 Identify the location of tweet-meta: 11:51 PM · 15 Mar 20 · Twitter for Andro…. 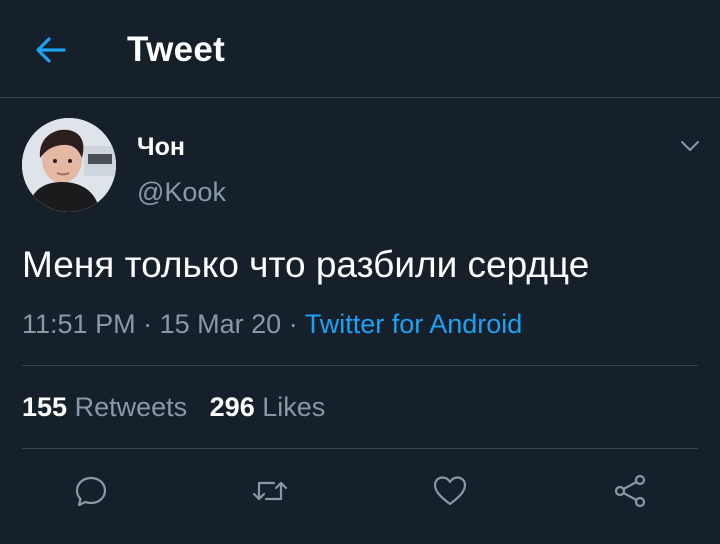
(272, 324).